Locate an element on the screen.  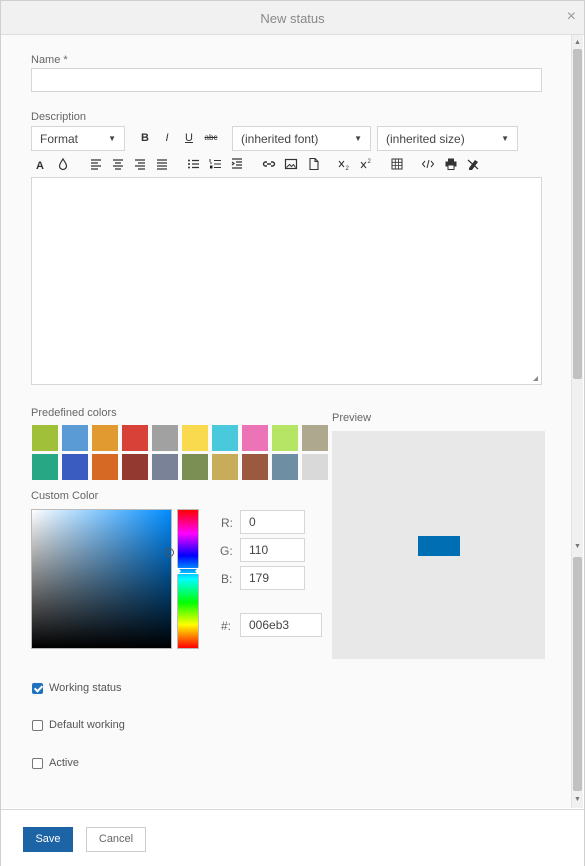
r-input is located at coordinates (272, 522).